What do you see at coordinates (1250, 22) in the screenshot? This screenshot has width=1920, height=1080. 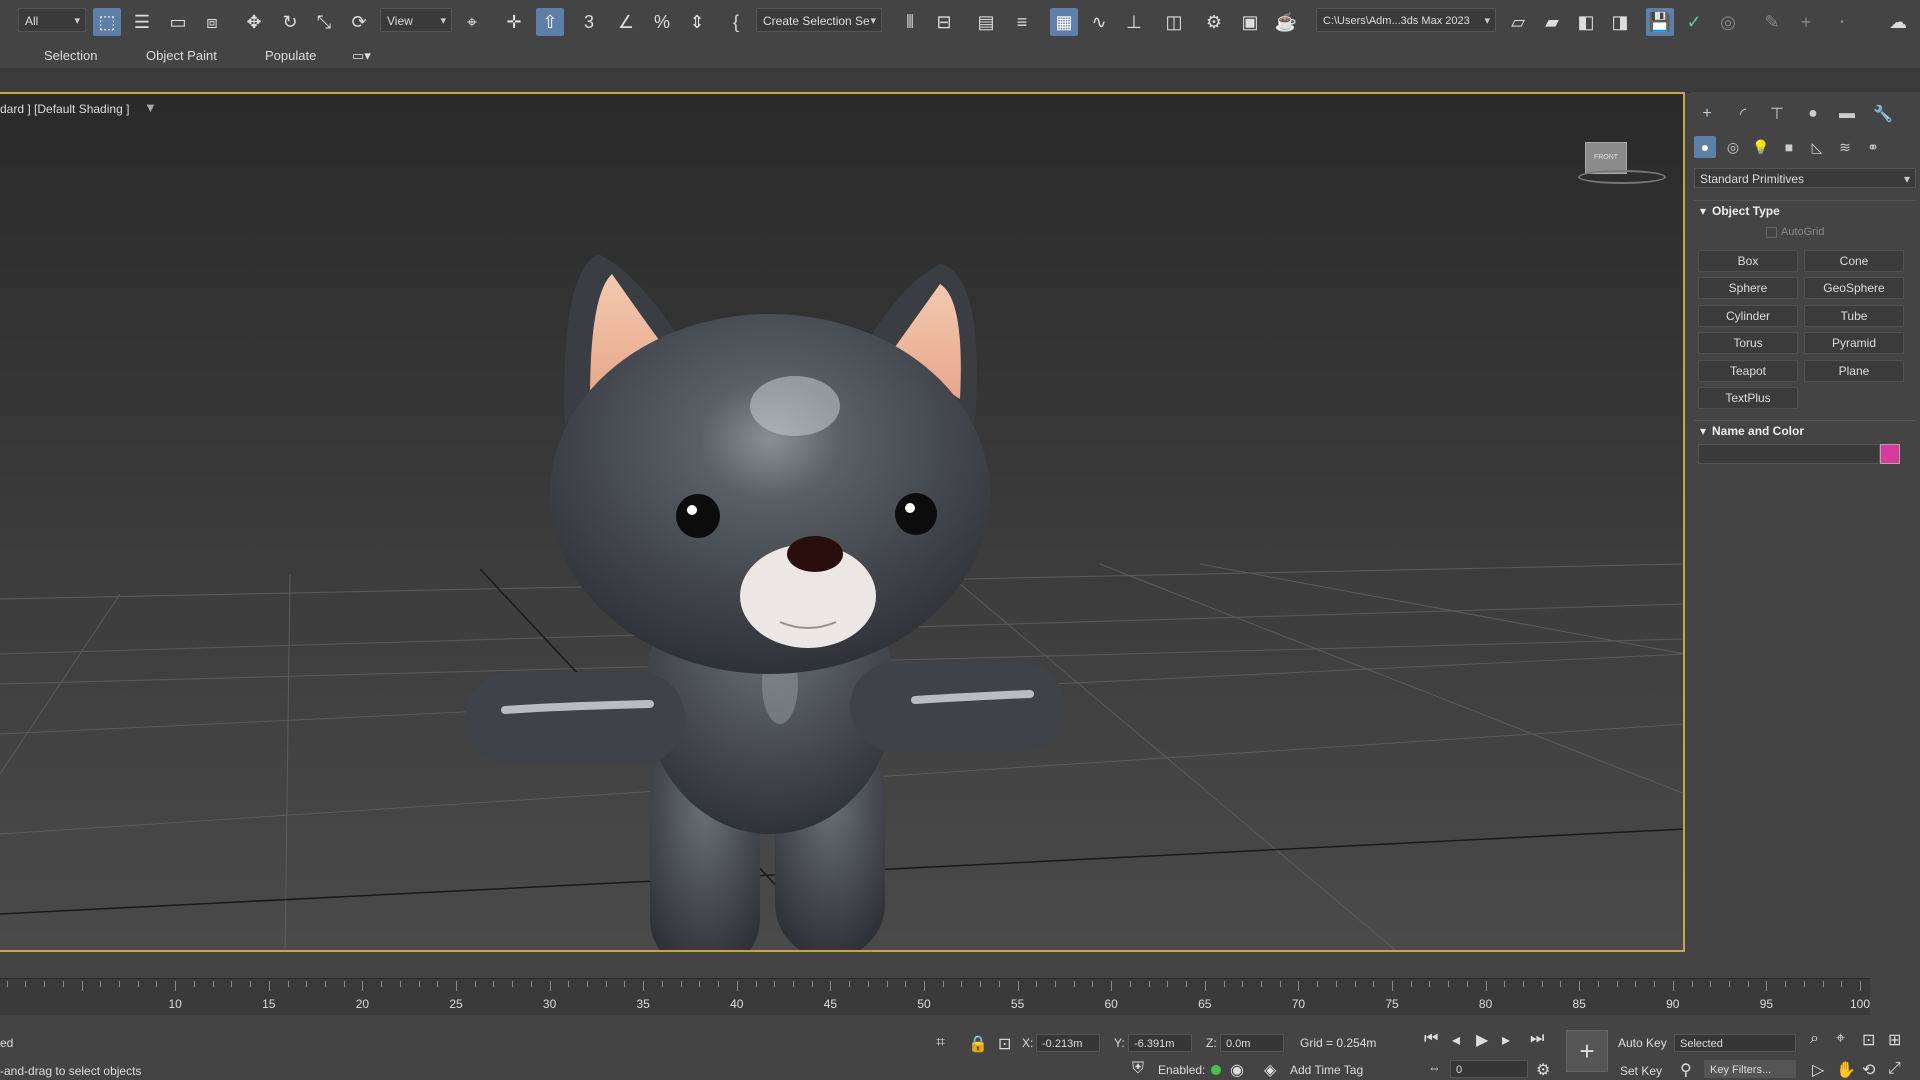 I see `rendered-frame-window-icon: ▣` at bounding box center [1250, 22].